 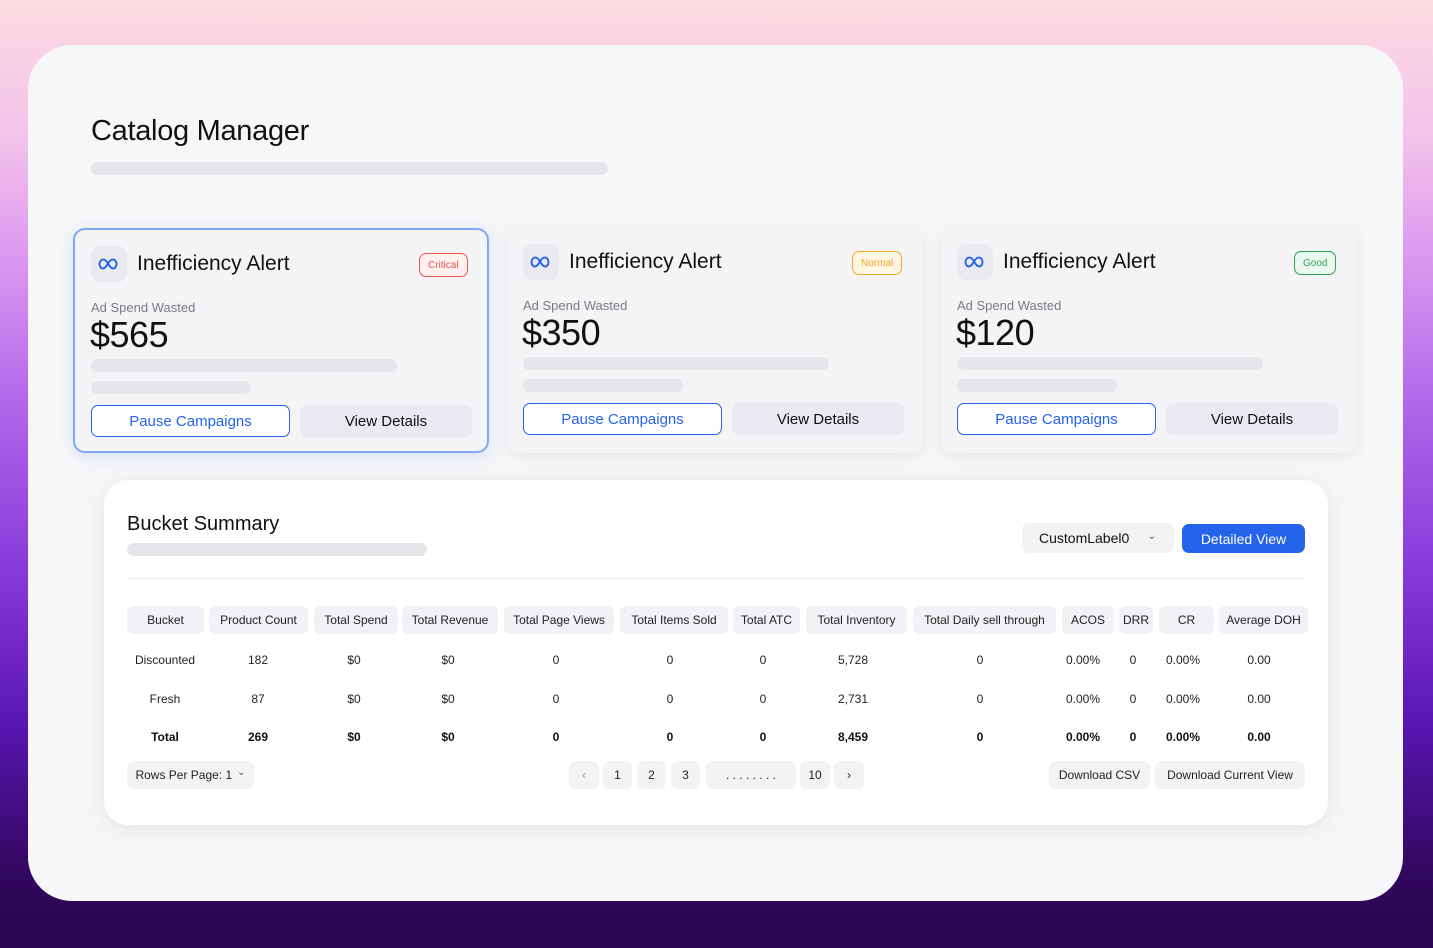 I want to click on status-badge: Normal, so click(x=877, y=263).